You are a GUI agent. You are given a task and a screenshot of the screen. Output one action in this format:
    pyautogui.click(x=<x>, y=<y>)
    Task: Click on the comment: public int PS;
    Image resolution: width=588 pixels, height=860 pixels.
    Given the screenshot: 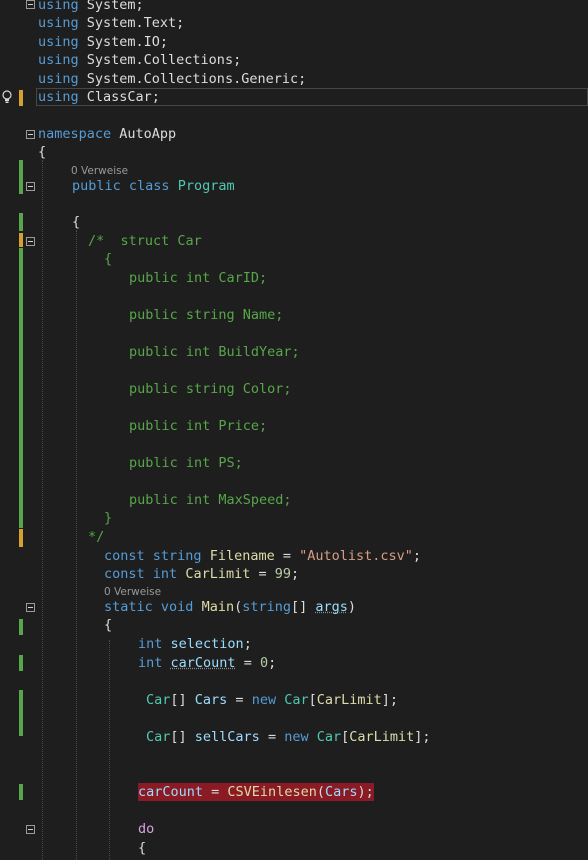 What is the action you would take?
    pyautogui.click(x=186, y=463)
    